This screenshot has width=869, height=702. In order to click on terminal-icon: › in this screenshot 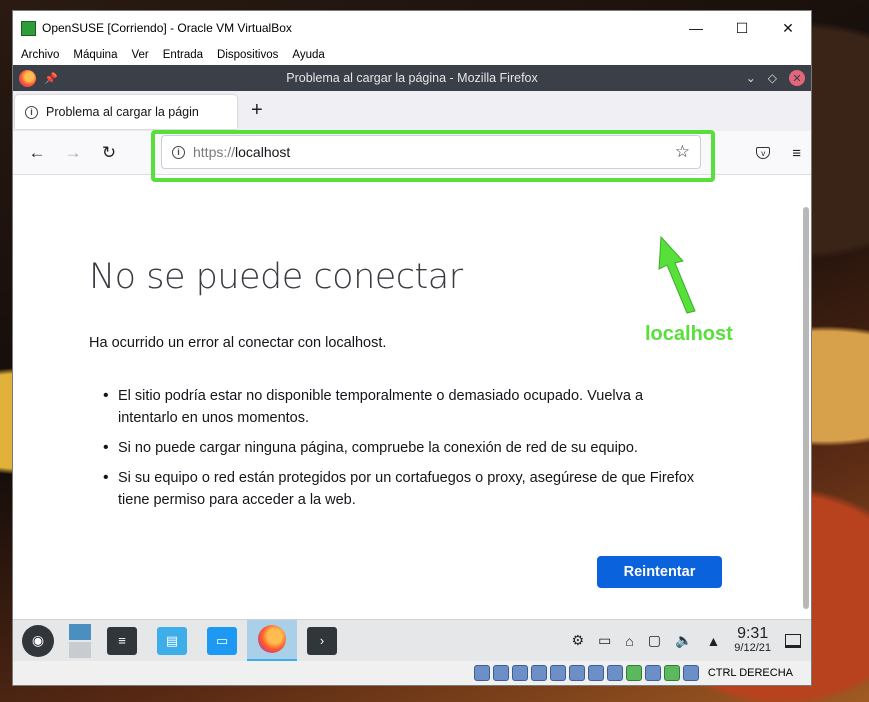, I will do `click(322, 640)`.